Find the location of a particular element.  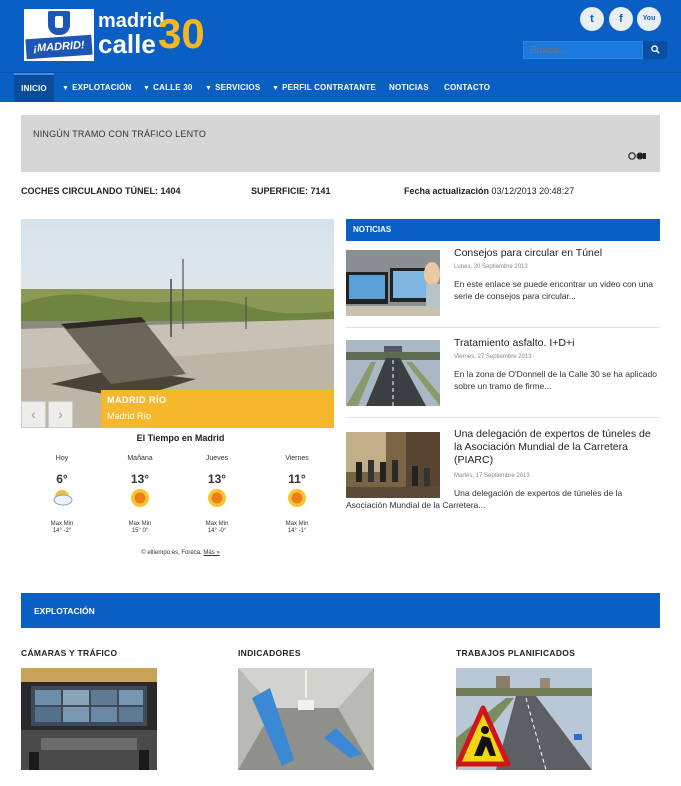

cameras-traffic-image is located at coordinates (89, 719).